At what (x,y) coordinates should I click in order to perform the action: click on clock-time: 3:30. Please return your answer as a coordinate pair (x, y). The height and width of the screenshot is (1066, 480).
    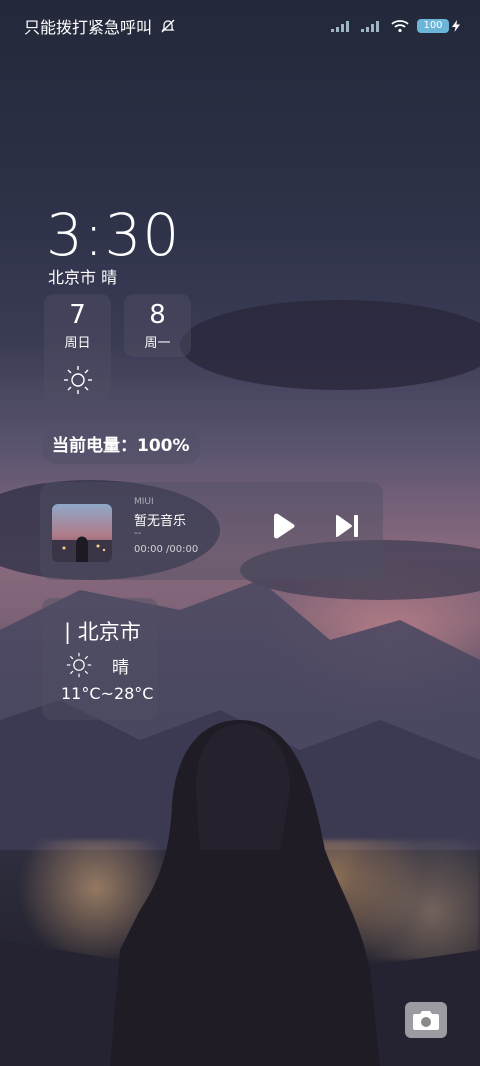
    Looking at the image, I should click on (113, 235).